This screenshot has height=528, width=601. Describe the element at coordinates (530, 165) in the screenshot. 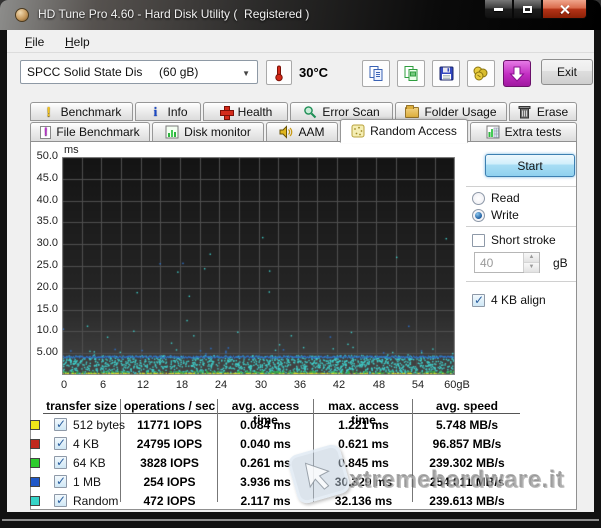

I see `start-button: Start` at that location.